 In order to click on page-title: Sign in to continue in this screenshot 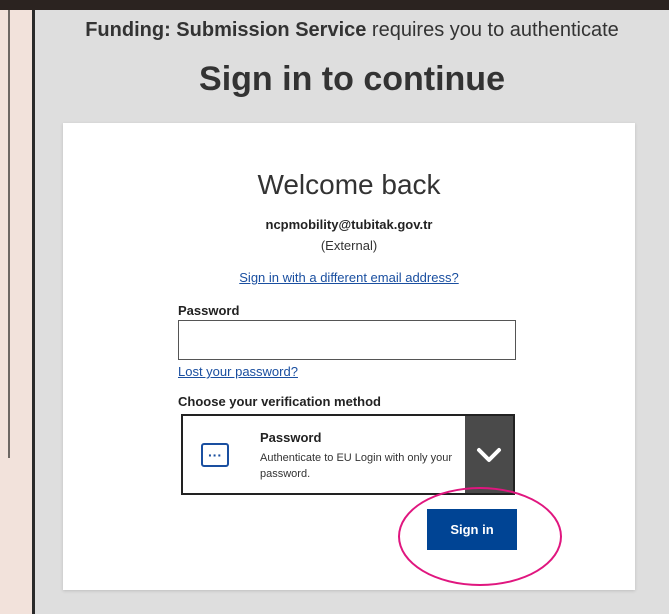, I will do `click(352, 79)`.